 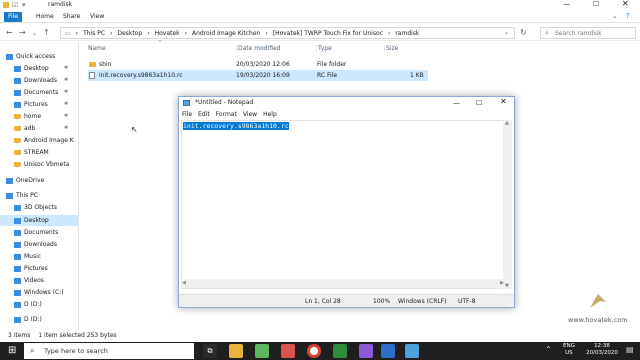 What do you see at coordinates (94, 33) in the screenshot?
I see `breadcrumb-this-pc: This PC` at bounding box center [94, 33].